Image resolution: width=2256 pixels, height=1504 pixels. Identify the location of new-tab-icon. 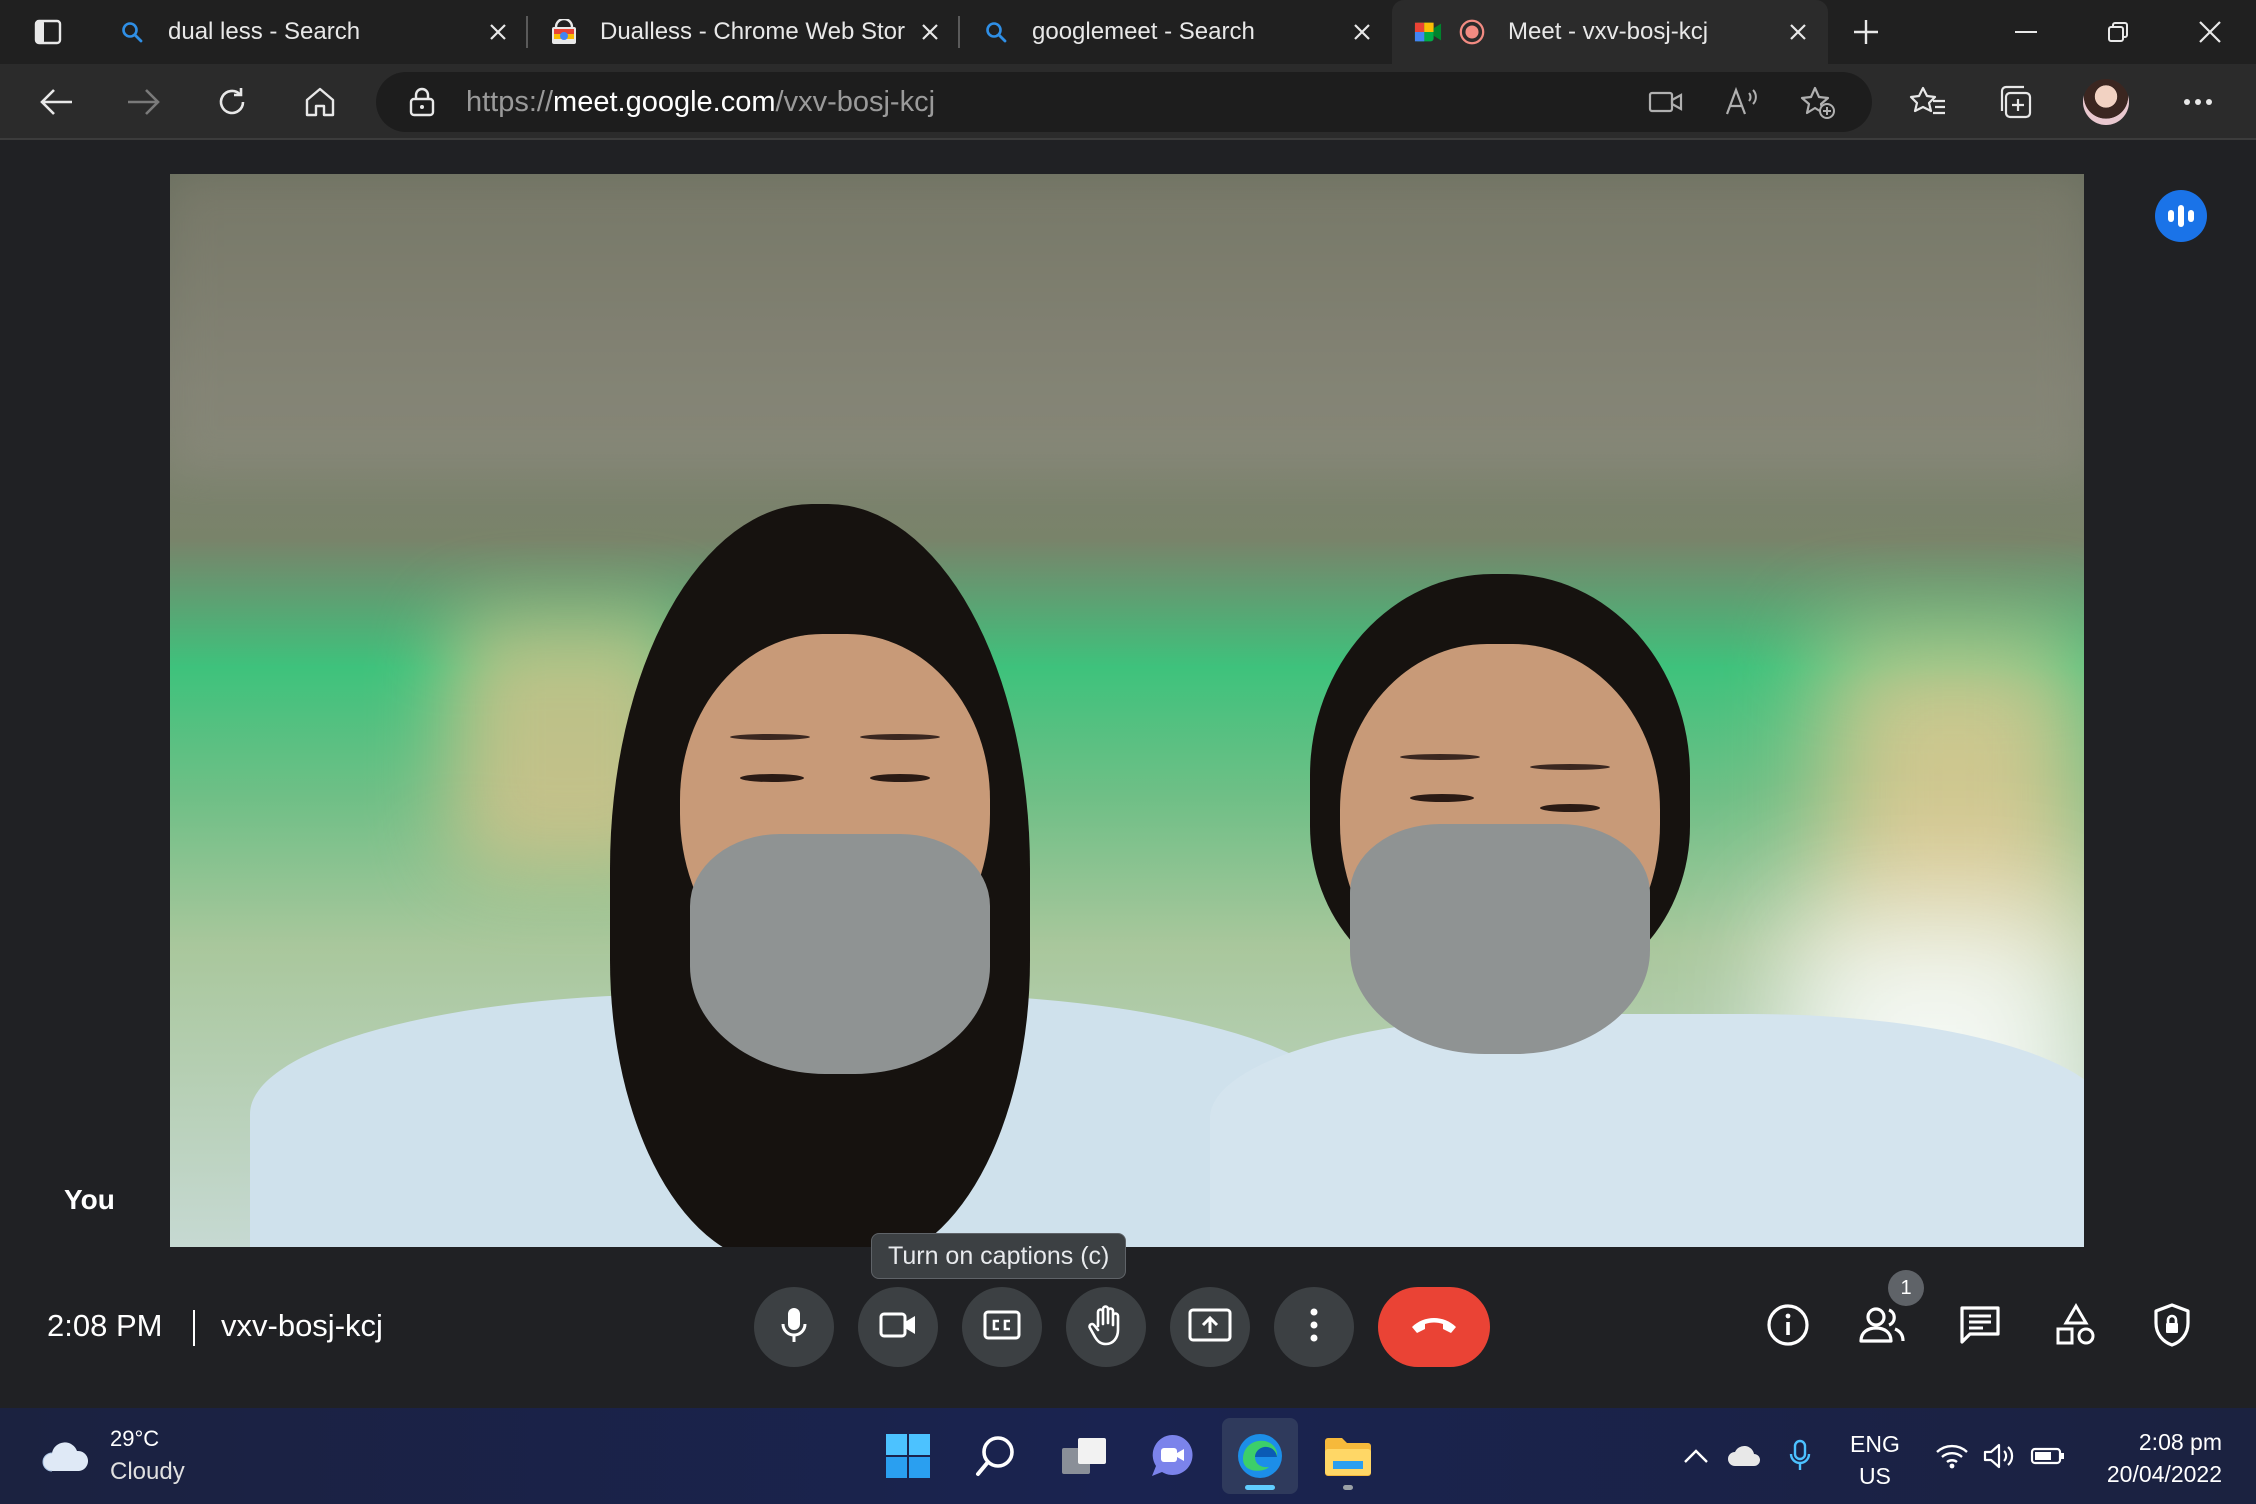
(1866, 32).